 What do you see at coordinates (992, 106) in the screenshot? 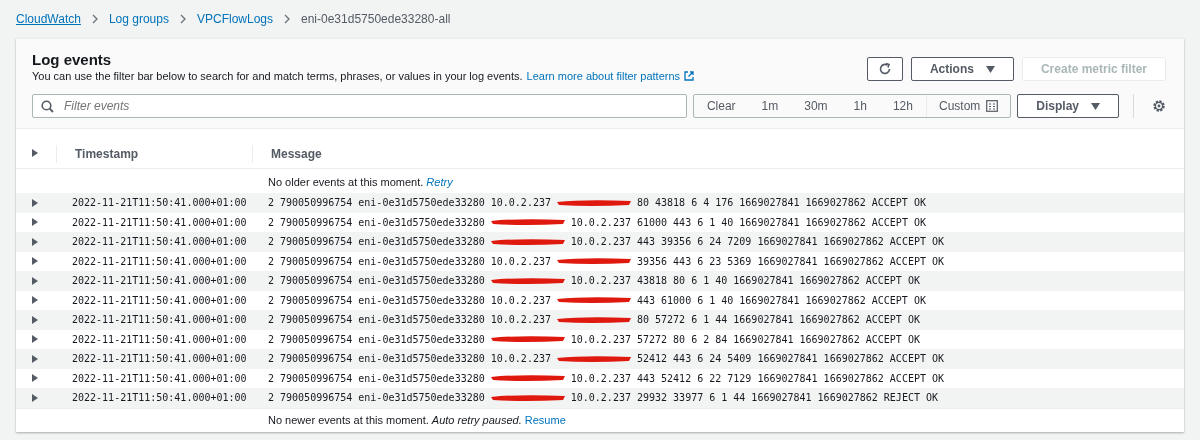
I see `calendar-icon` at bounding box center [992, 106].